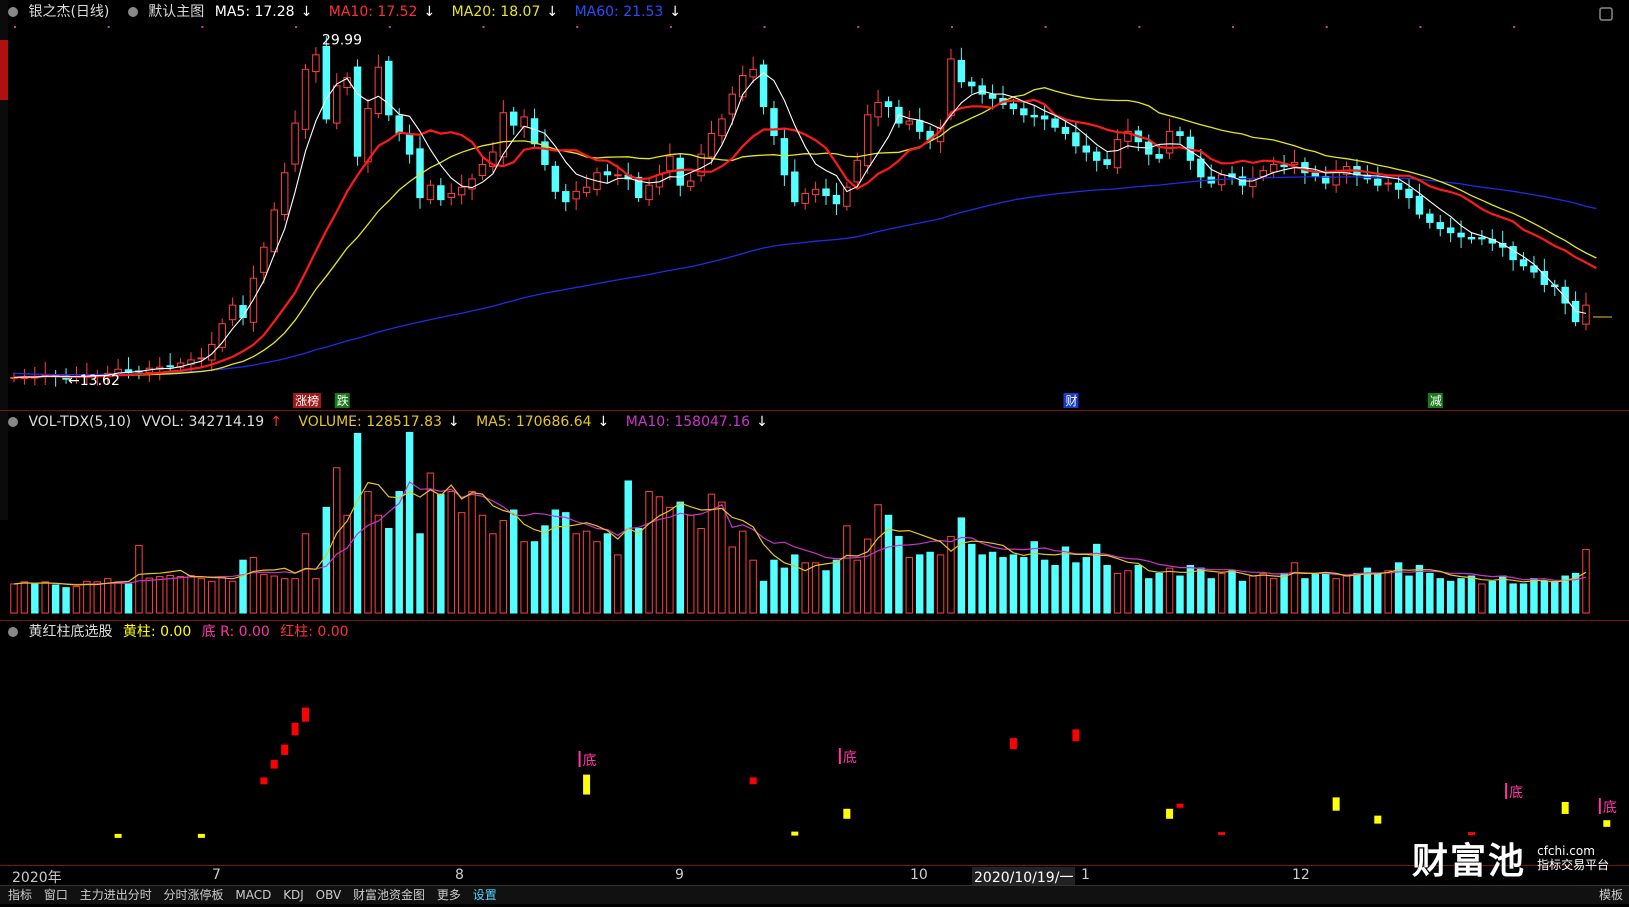 The image size is (1629, 907). I want to click on stock-title: 银之杰(日线), so click(68, 12).